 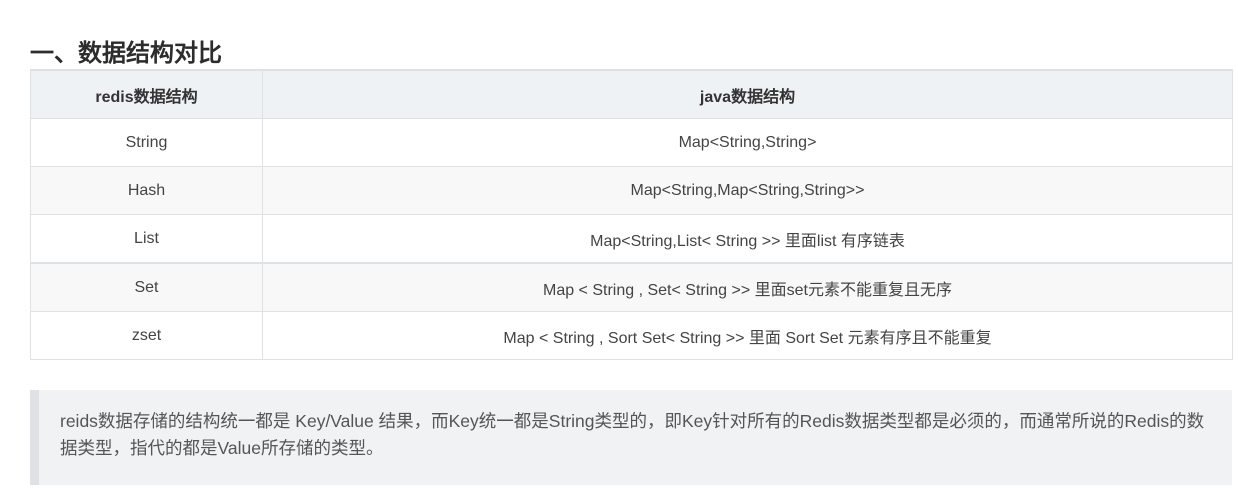 I want to click on table-row: Hash Map<String,Map<String,String>>, so click(x=631, y=190).